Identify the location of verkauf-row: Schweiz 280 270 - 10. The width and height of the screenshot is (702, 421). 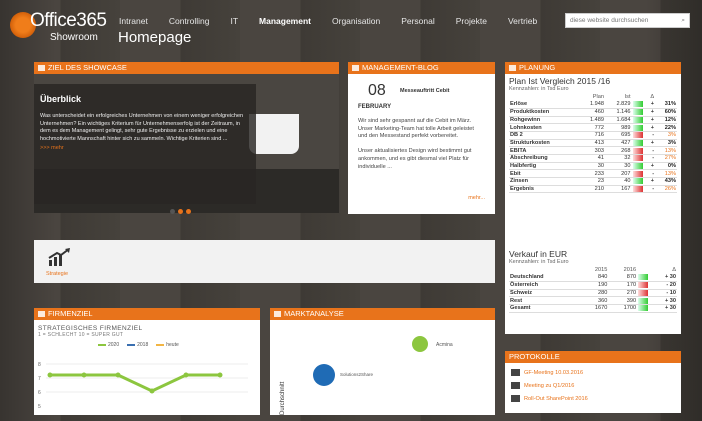
(593, 293).